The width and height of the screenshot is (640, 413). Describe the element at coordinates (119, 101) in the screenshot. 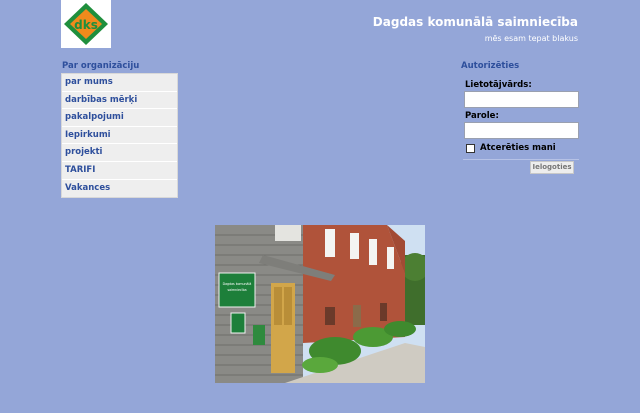

I see `sidebar-item-darbibas-merki: darbības mērķi` at that location.